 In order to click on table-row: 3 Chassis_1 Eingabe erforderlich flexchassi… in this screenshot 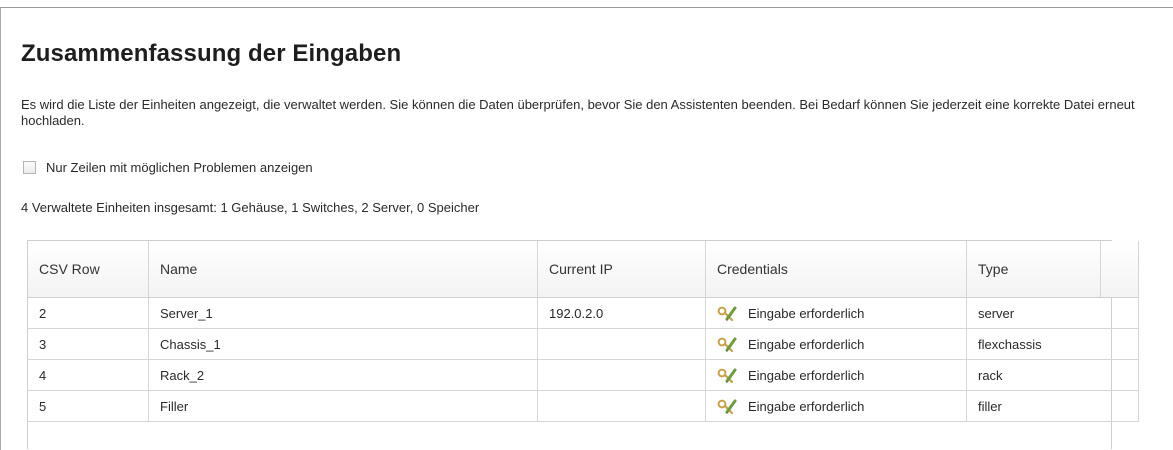, I will do `click(583, 344)`.